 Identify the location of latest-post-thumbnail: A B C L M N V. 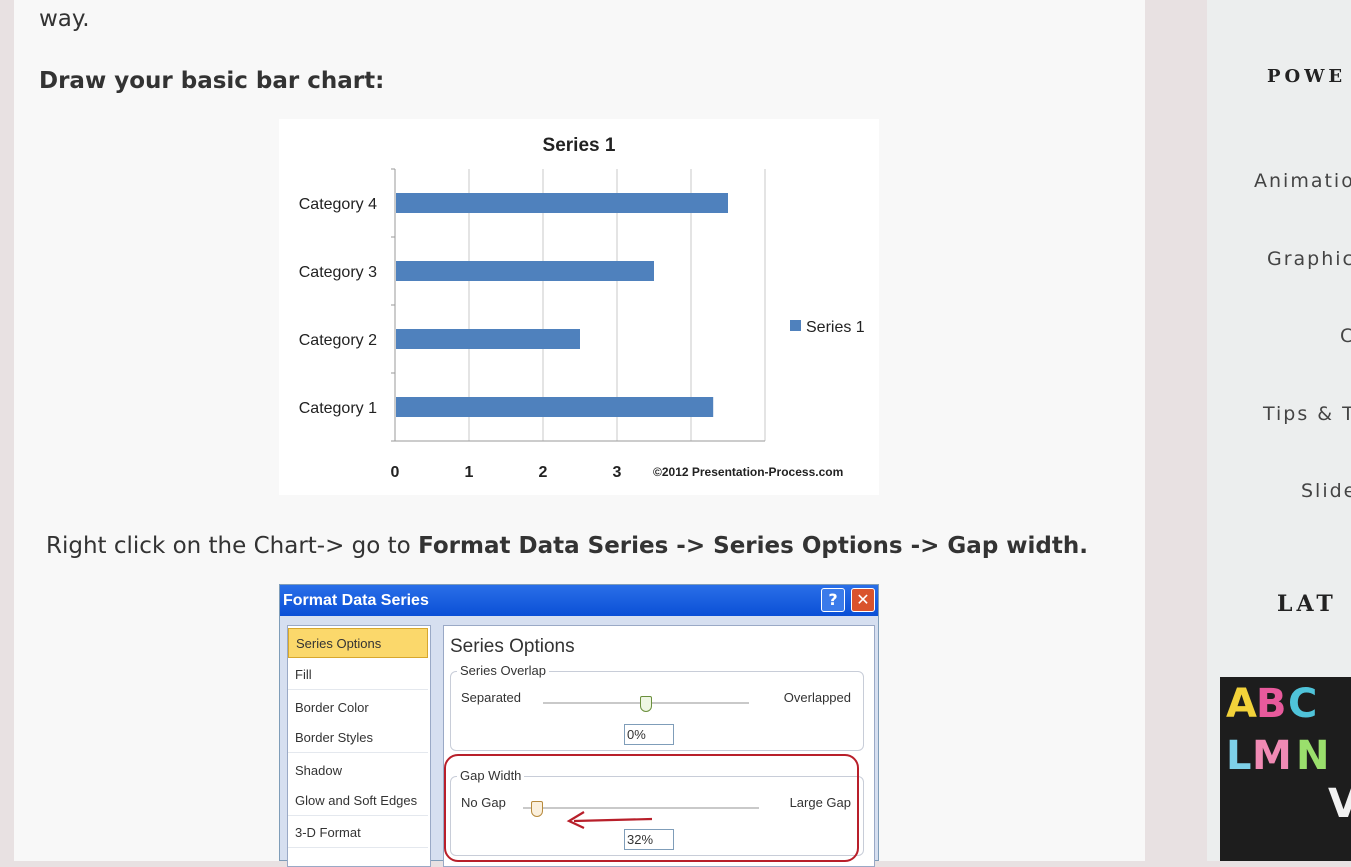
(1285, 769).